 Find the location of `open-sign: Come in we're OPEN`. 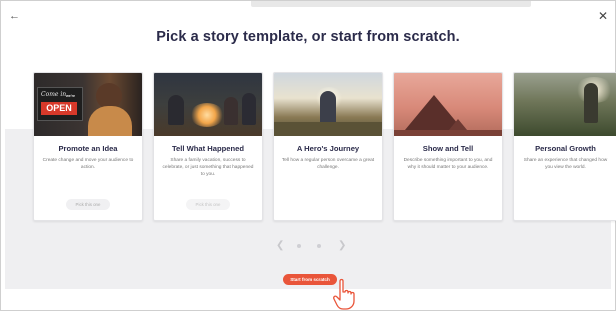

open-sign: Come in we're OPEN is located at coordinates (60, 104).